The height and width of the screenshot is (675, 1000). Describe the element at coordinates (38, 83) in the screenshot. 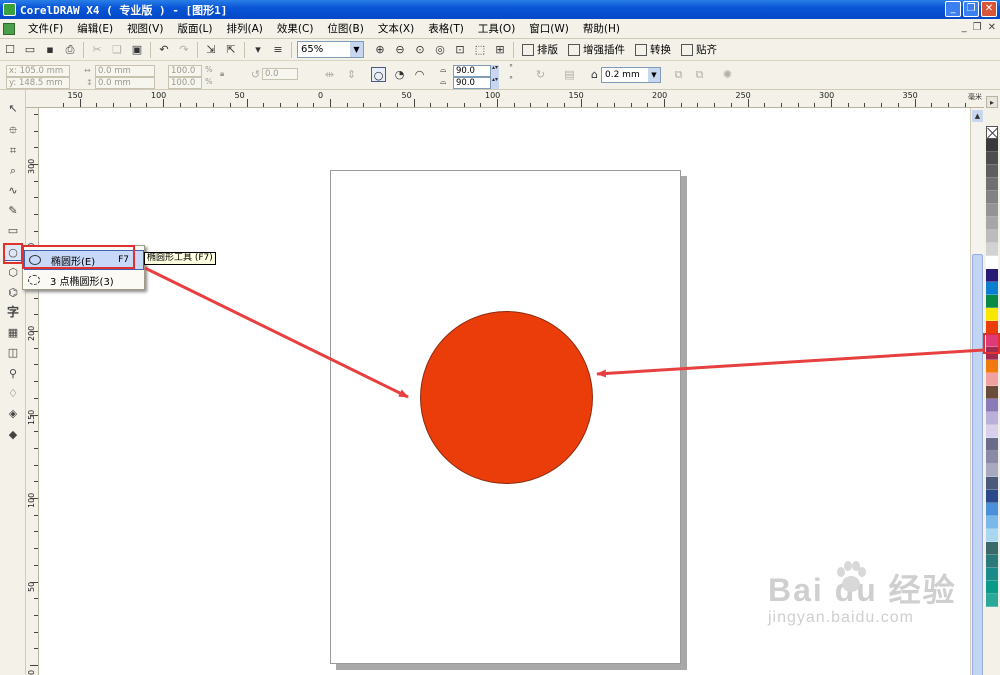

I see `y-position-field: y: 148.5 mm` at that location.